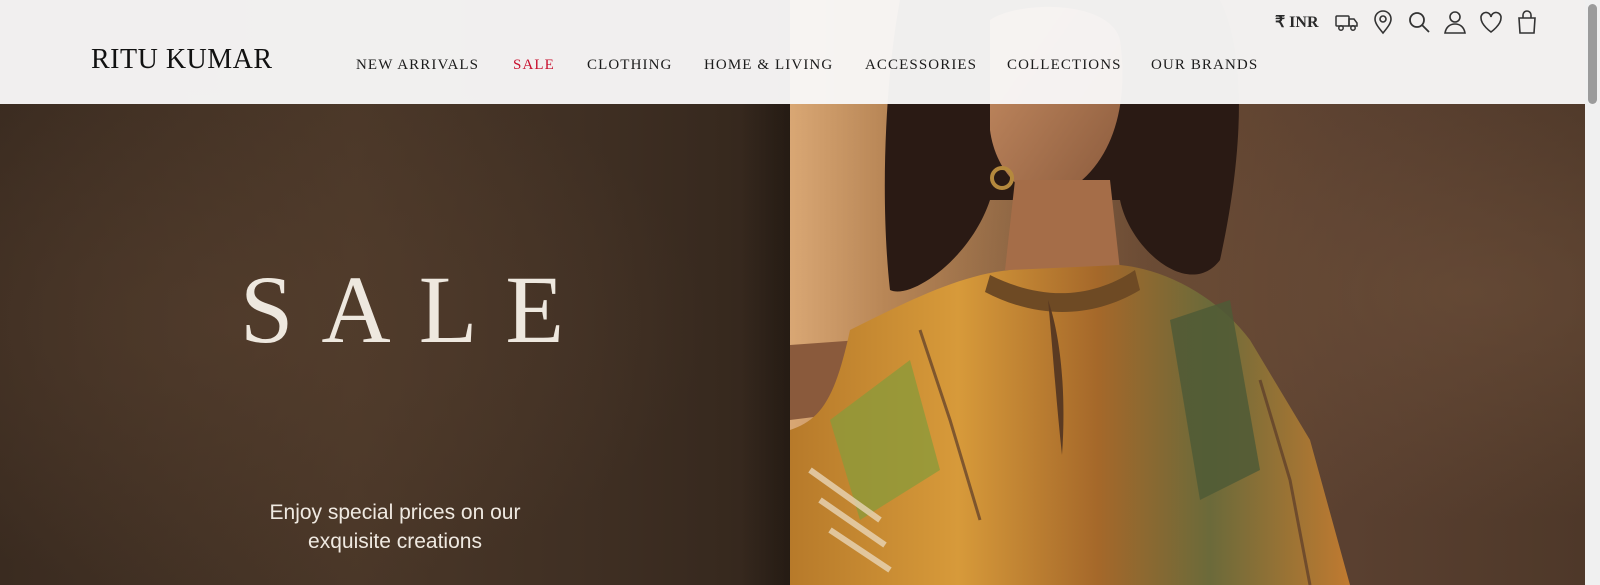  What do you see at coordinates (182, 60) in the screenshot?
I see `brand-logo: RITU KUMAR` at bounding box center [182, 60].